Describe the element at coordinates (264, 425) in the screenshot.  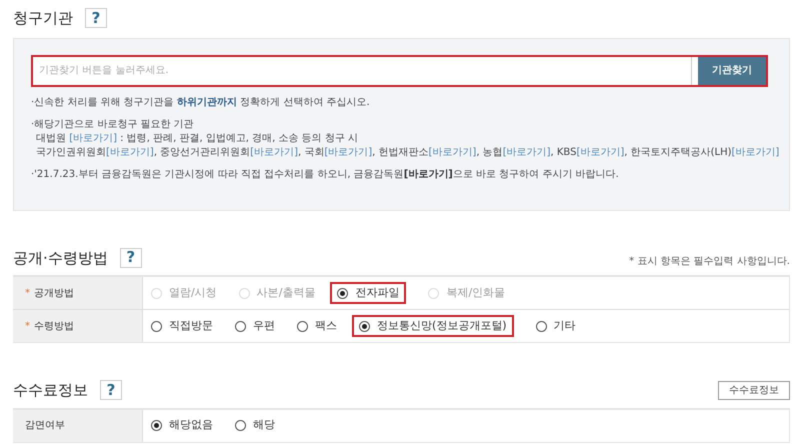
I see `radio-label: 해당` at that location.